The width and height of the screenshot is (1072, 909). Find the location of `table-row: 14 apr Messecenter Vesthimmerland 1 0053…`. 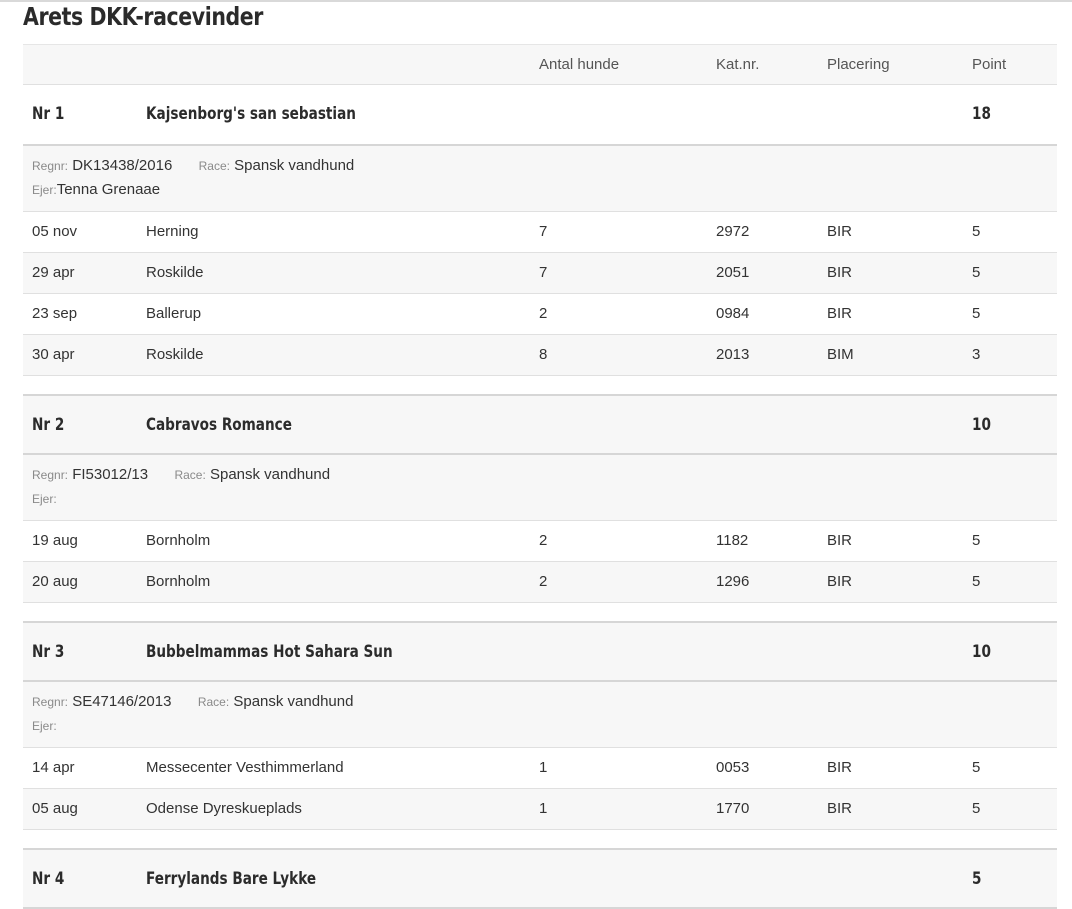

table-row: 14 apr Messecenter Vesthimmerland 1 0053… is located at coordinates (540, 768).